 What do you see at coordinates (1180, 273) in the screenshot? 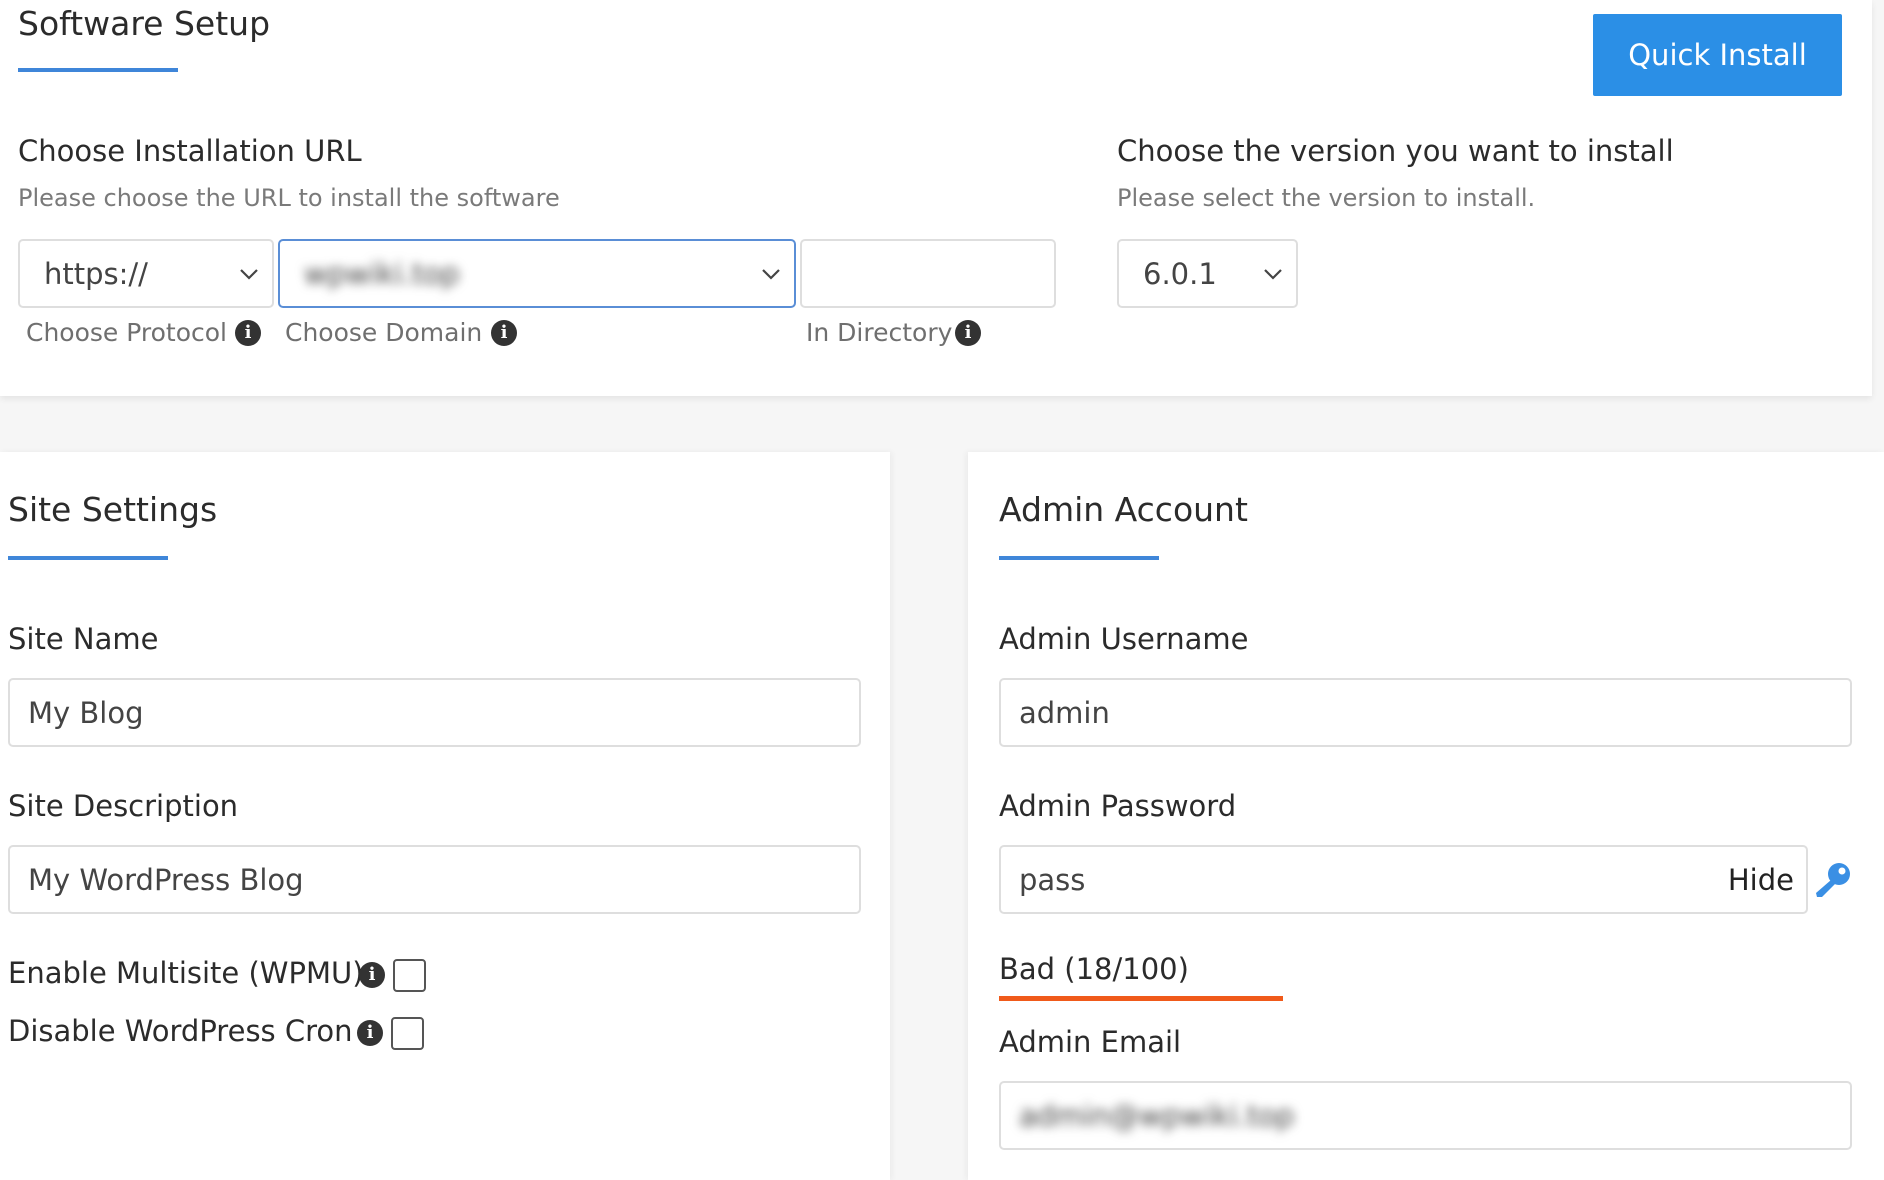
I see `version-value: 6.0.1` at bounding box center [1180, 273].